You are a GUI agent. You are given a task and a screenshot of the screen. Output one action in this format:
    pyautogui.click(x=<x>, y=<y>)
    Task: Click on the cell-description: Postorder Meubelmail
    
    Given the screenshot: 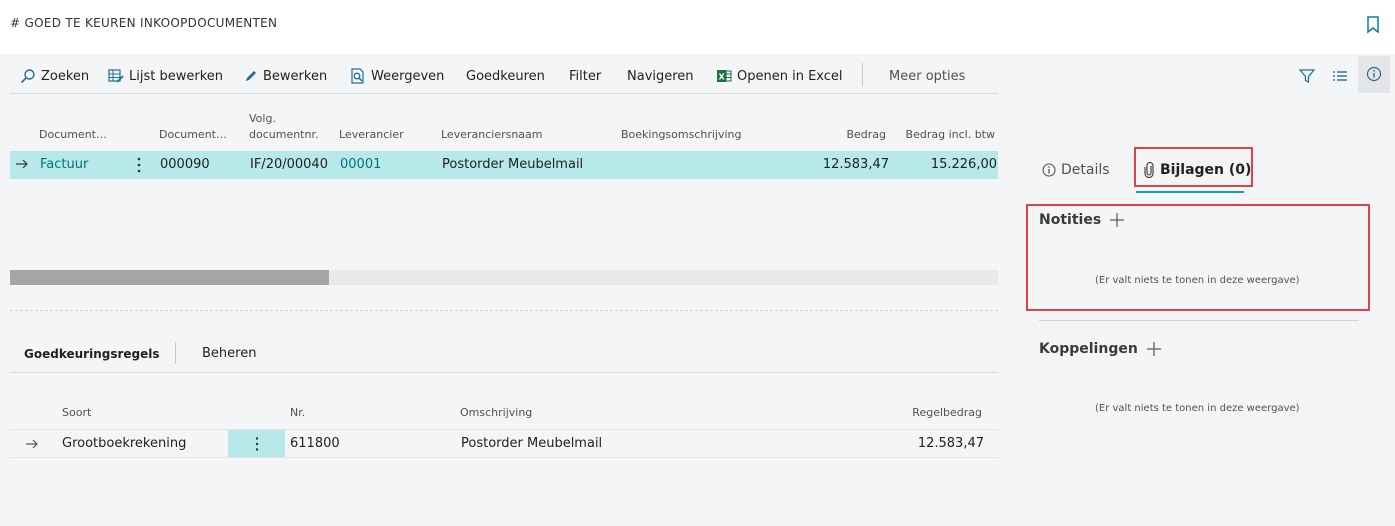 What is the action you would take?
    pyautogui.click(x=531, y=443)
    